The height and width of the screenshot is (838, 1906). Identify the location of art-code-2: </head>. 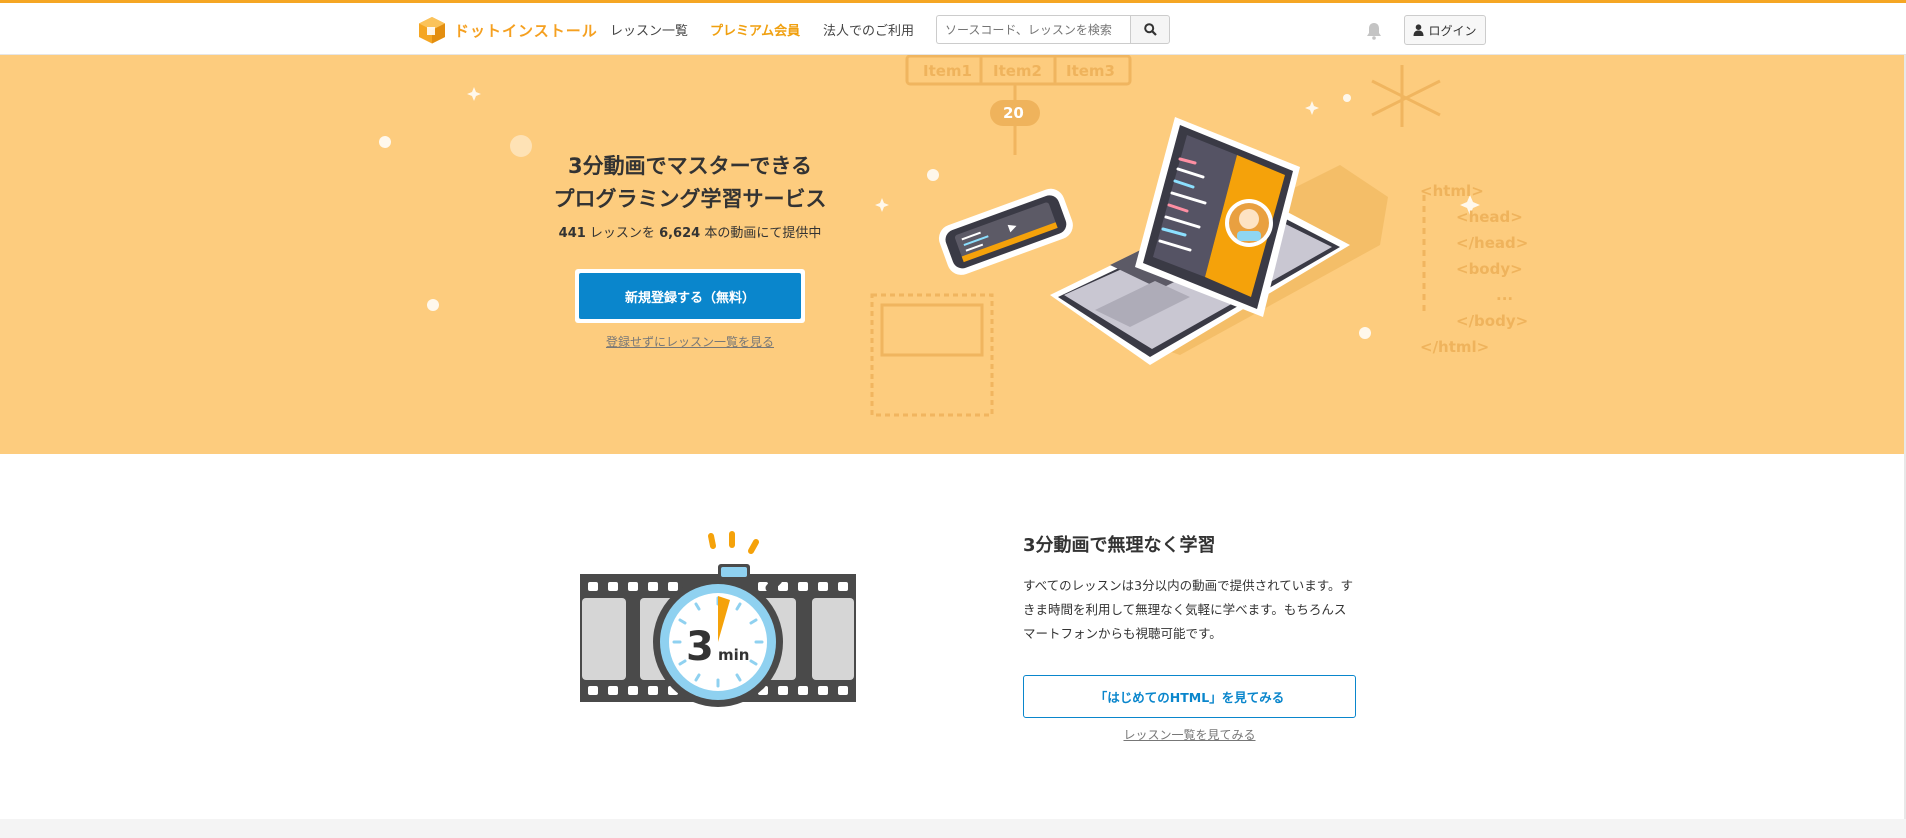
(1492, 243).